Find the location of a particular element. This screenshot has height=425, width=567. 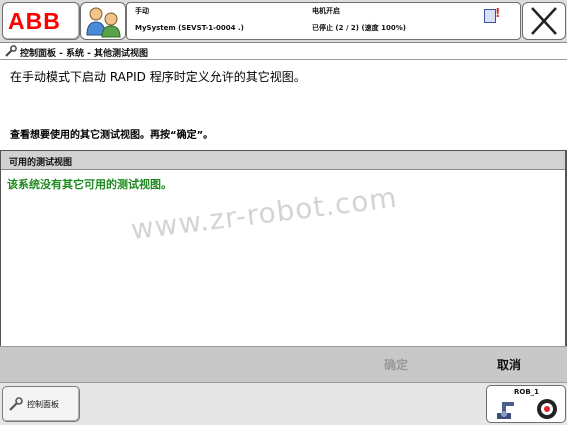

taskbar-control-panel-button: 控制面板 is located at coordinates (41, 404).